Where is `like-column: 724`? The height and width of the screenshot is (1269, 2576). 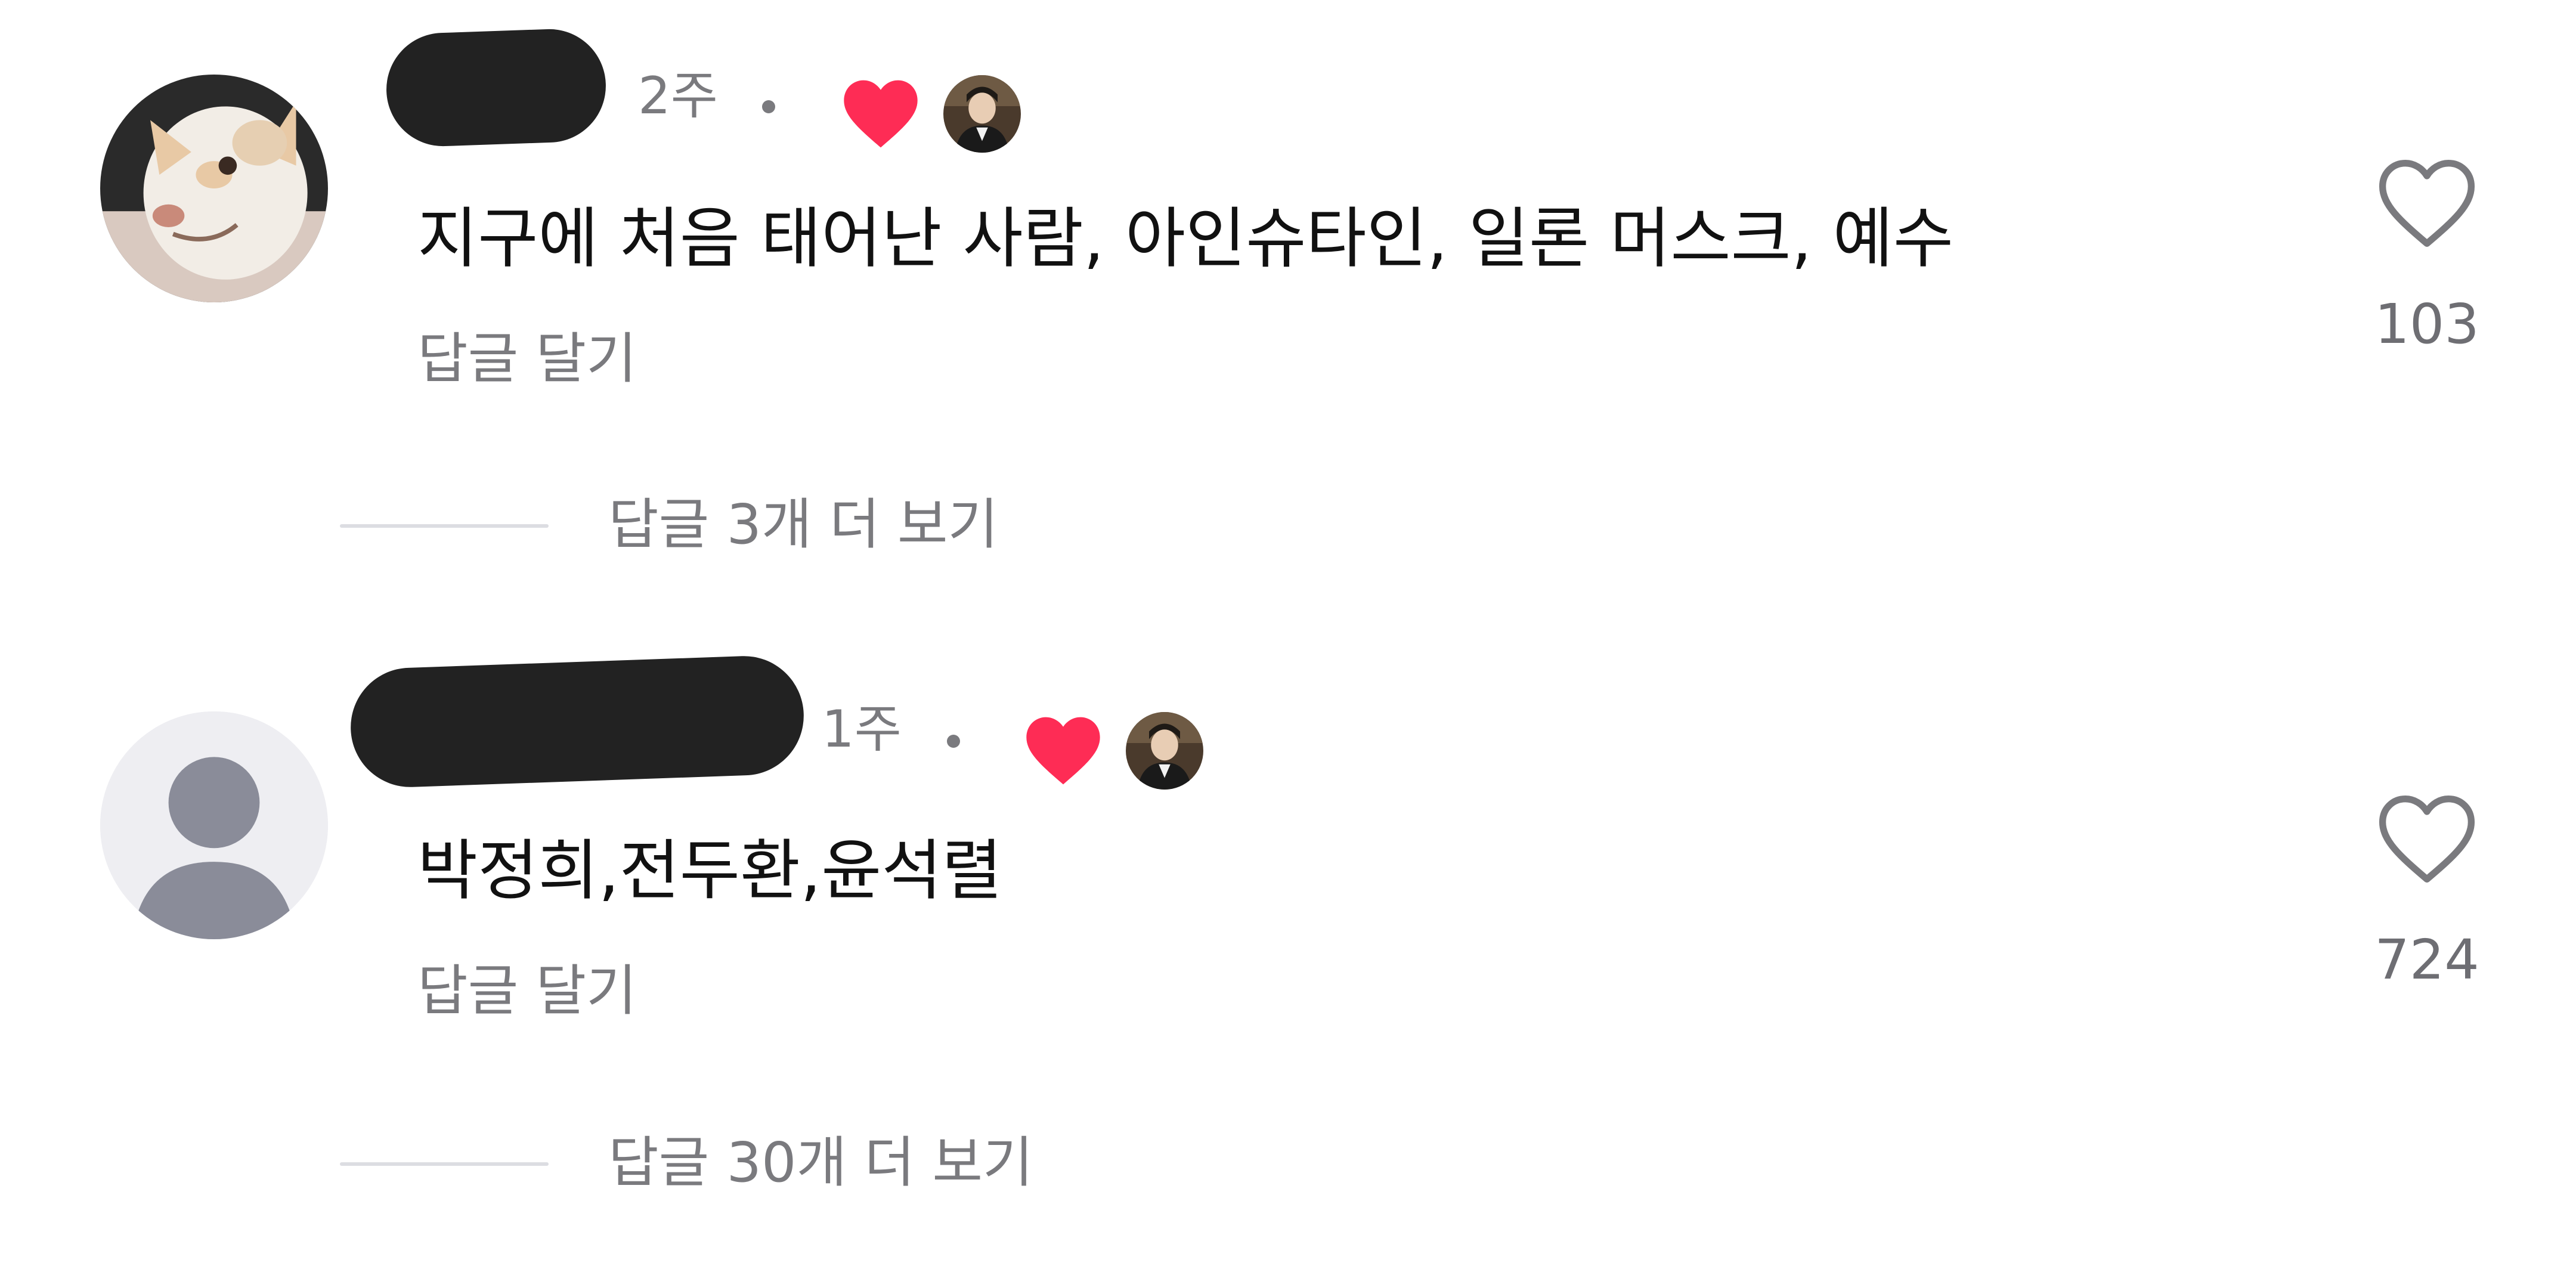 like-column: 724 is located at coordinates (2427, 890).